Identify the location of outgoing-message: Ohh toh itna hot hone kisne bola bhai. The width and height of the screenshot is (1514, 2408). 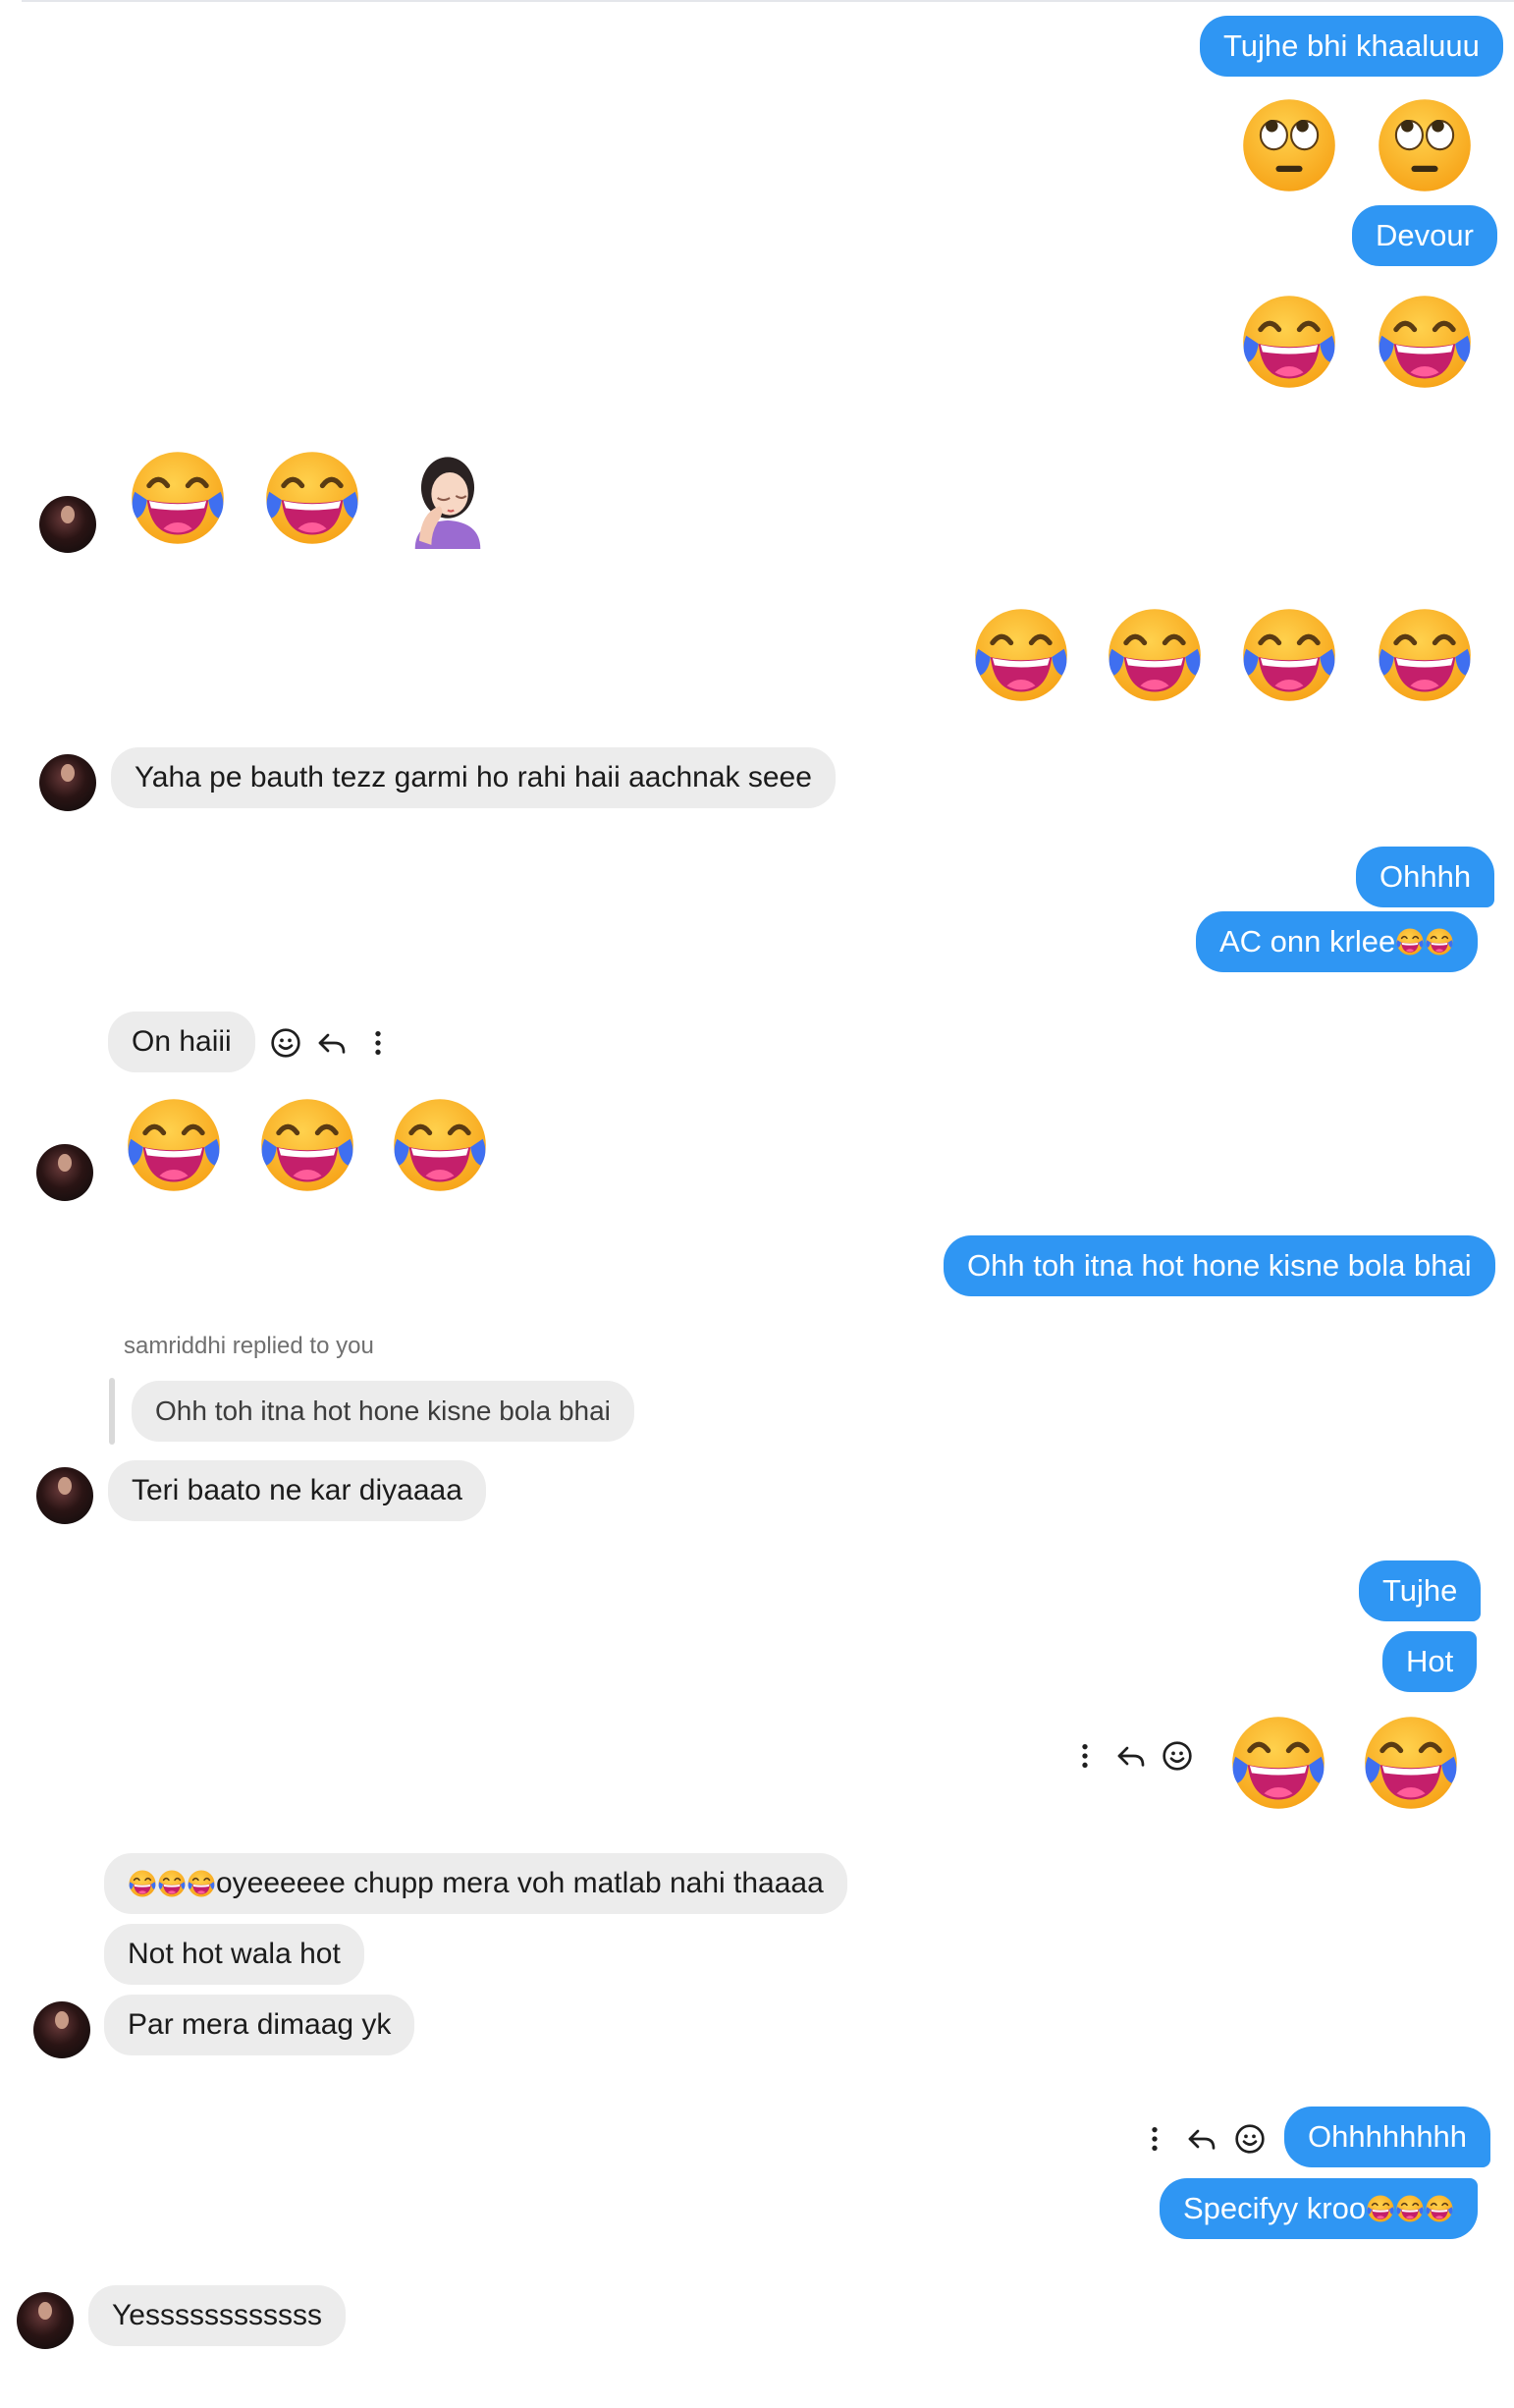
(1219, 1265).